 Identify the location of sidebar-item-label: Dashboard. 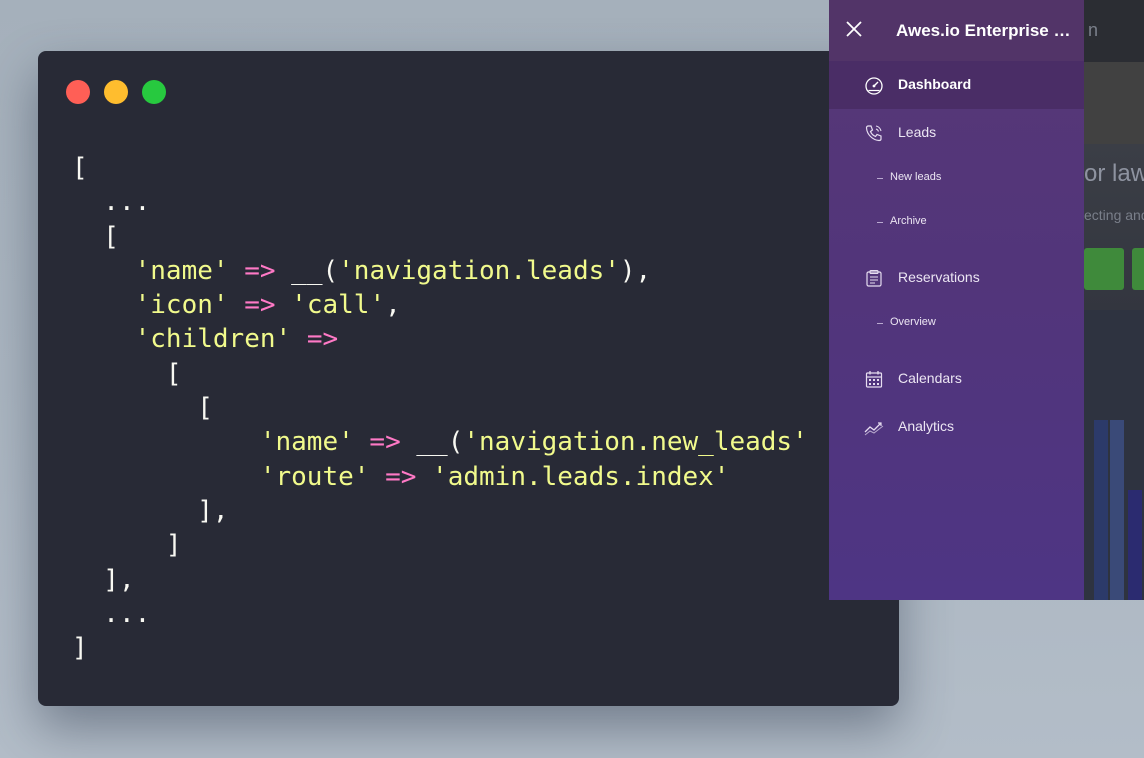
(935, 84).